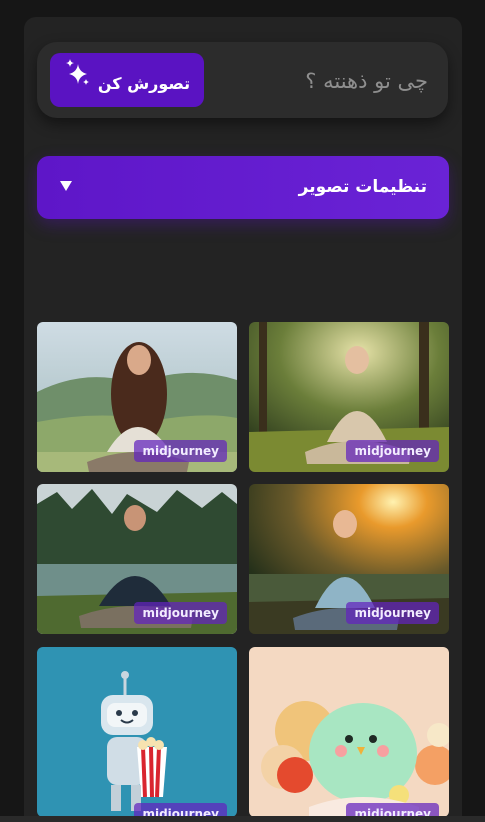 The height and width of the screenshot is (822, 485). What do you see at coordinates (77, 72) in the screenshot?
I see `sparkle-icon` at bounding box center [77, 72].